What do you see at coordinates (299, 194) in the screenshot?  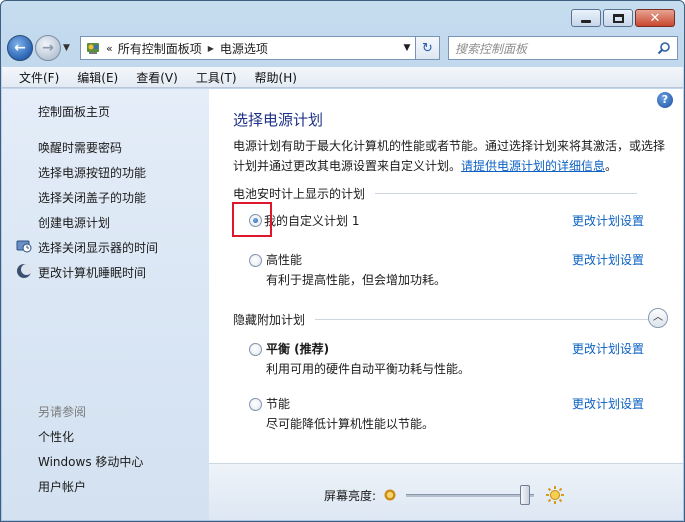 I see `battery-meter-plans-label: 电池安时计上显示的计划` at bounding box center [299, 194].